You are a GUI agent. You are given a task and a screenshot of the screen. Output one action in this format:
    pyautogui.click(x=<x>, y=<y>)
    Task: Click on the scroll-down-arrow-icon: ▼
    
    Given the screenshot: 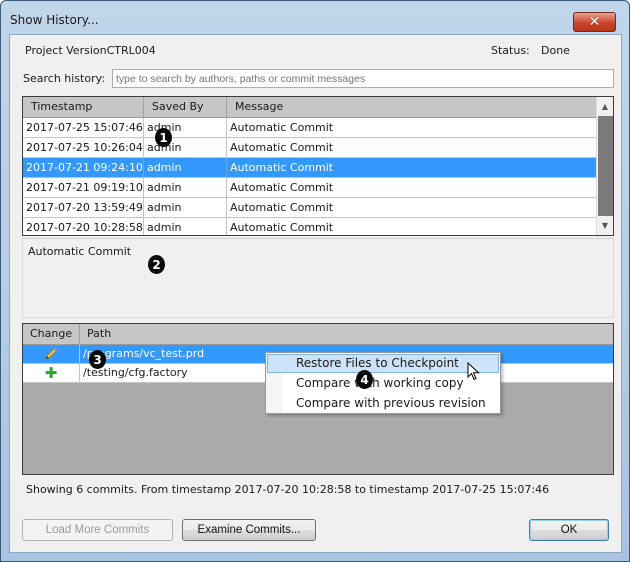 What is the action you would take?
    pyautogui.click(x=605, y=225)
    